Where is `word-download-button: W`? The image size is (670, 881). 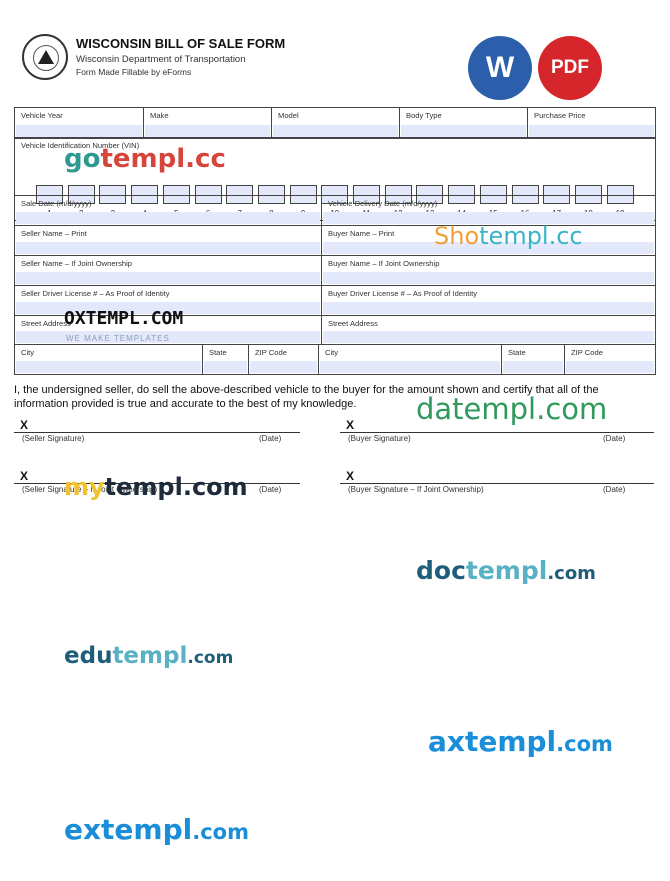 word-download-button: W is located at coordinates (500, 68).